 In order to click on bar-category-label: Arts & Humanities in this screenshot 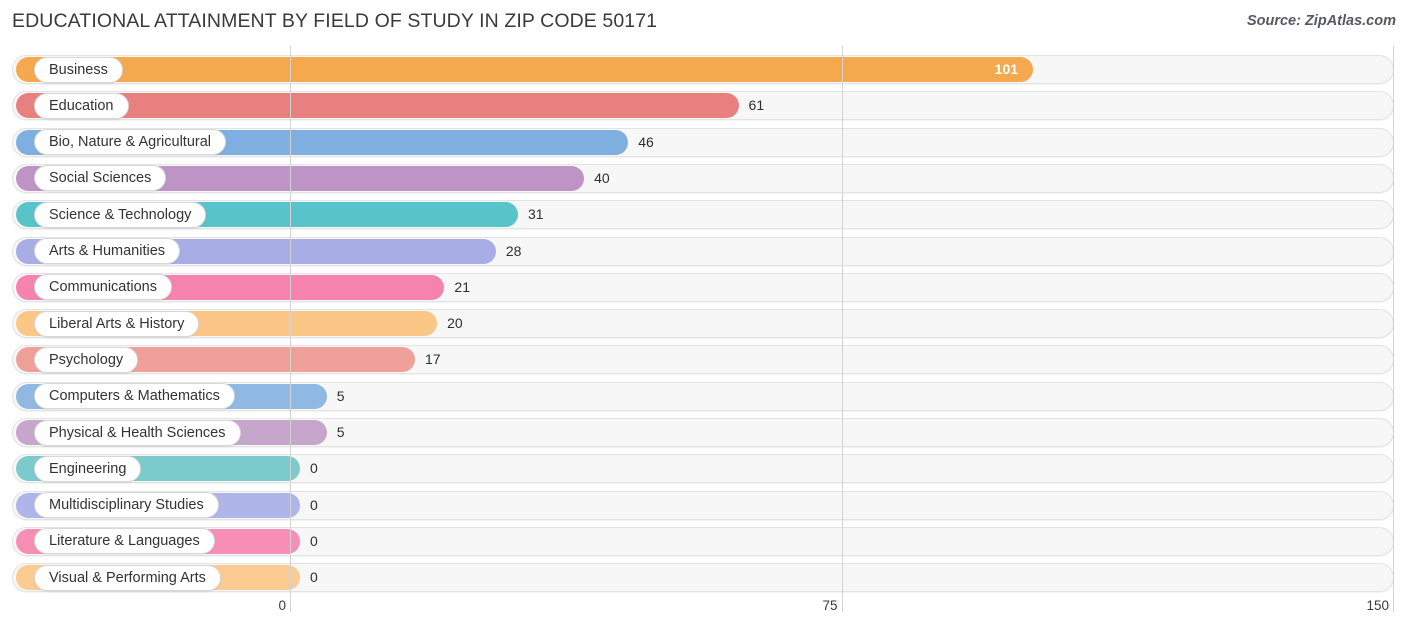, I will do `click(107, 251)`.